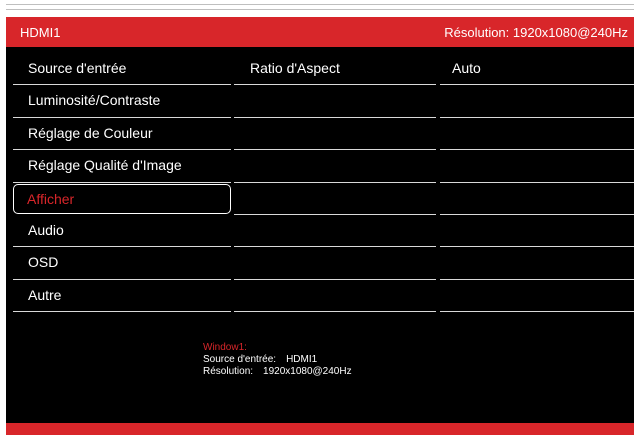 The width and height of the screenshot is (640, 440). Describe the element at coordinates (466, 68) in the screenshot. I see `value-item-label: Auto` at that location.